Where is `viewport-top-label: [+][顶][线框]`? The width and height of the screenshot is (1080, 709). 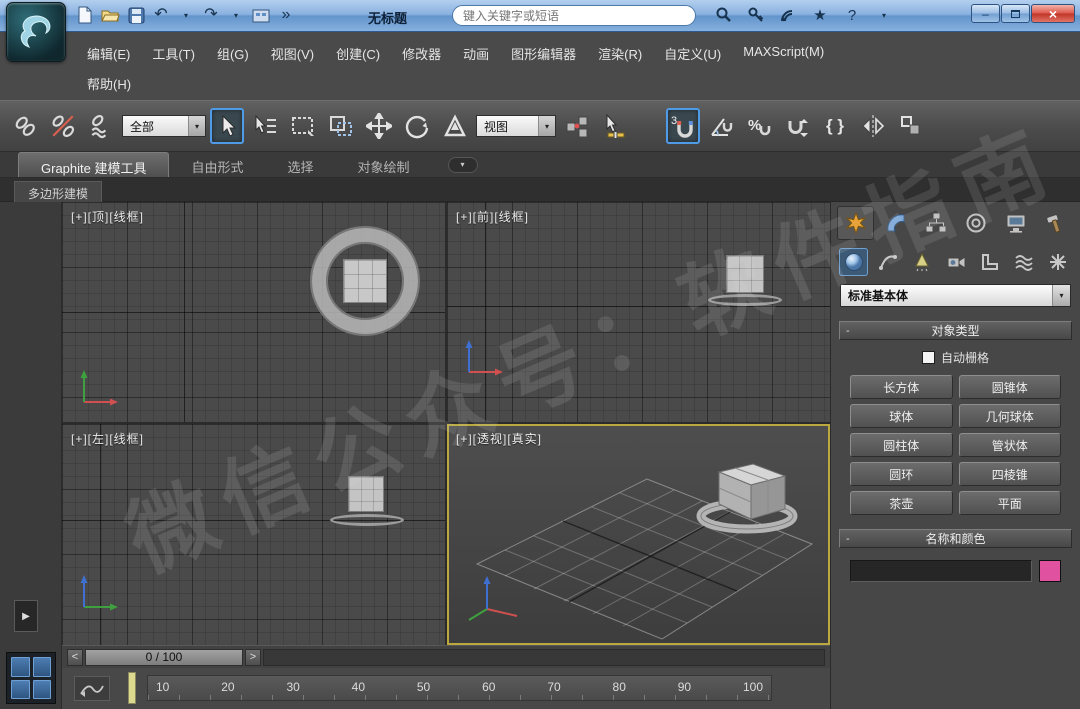
viewport-top-label: [+][顶][线框] is located at coordinates (107, 216).